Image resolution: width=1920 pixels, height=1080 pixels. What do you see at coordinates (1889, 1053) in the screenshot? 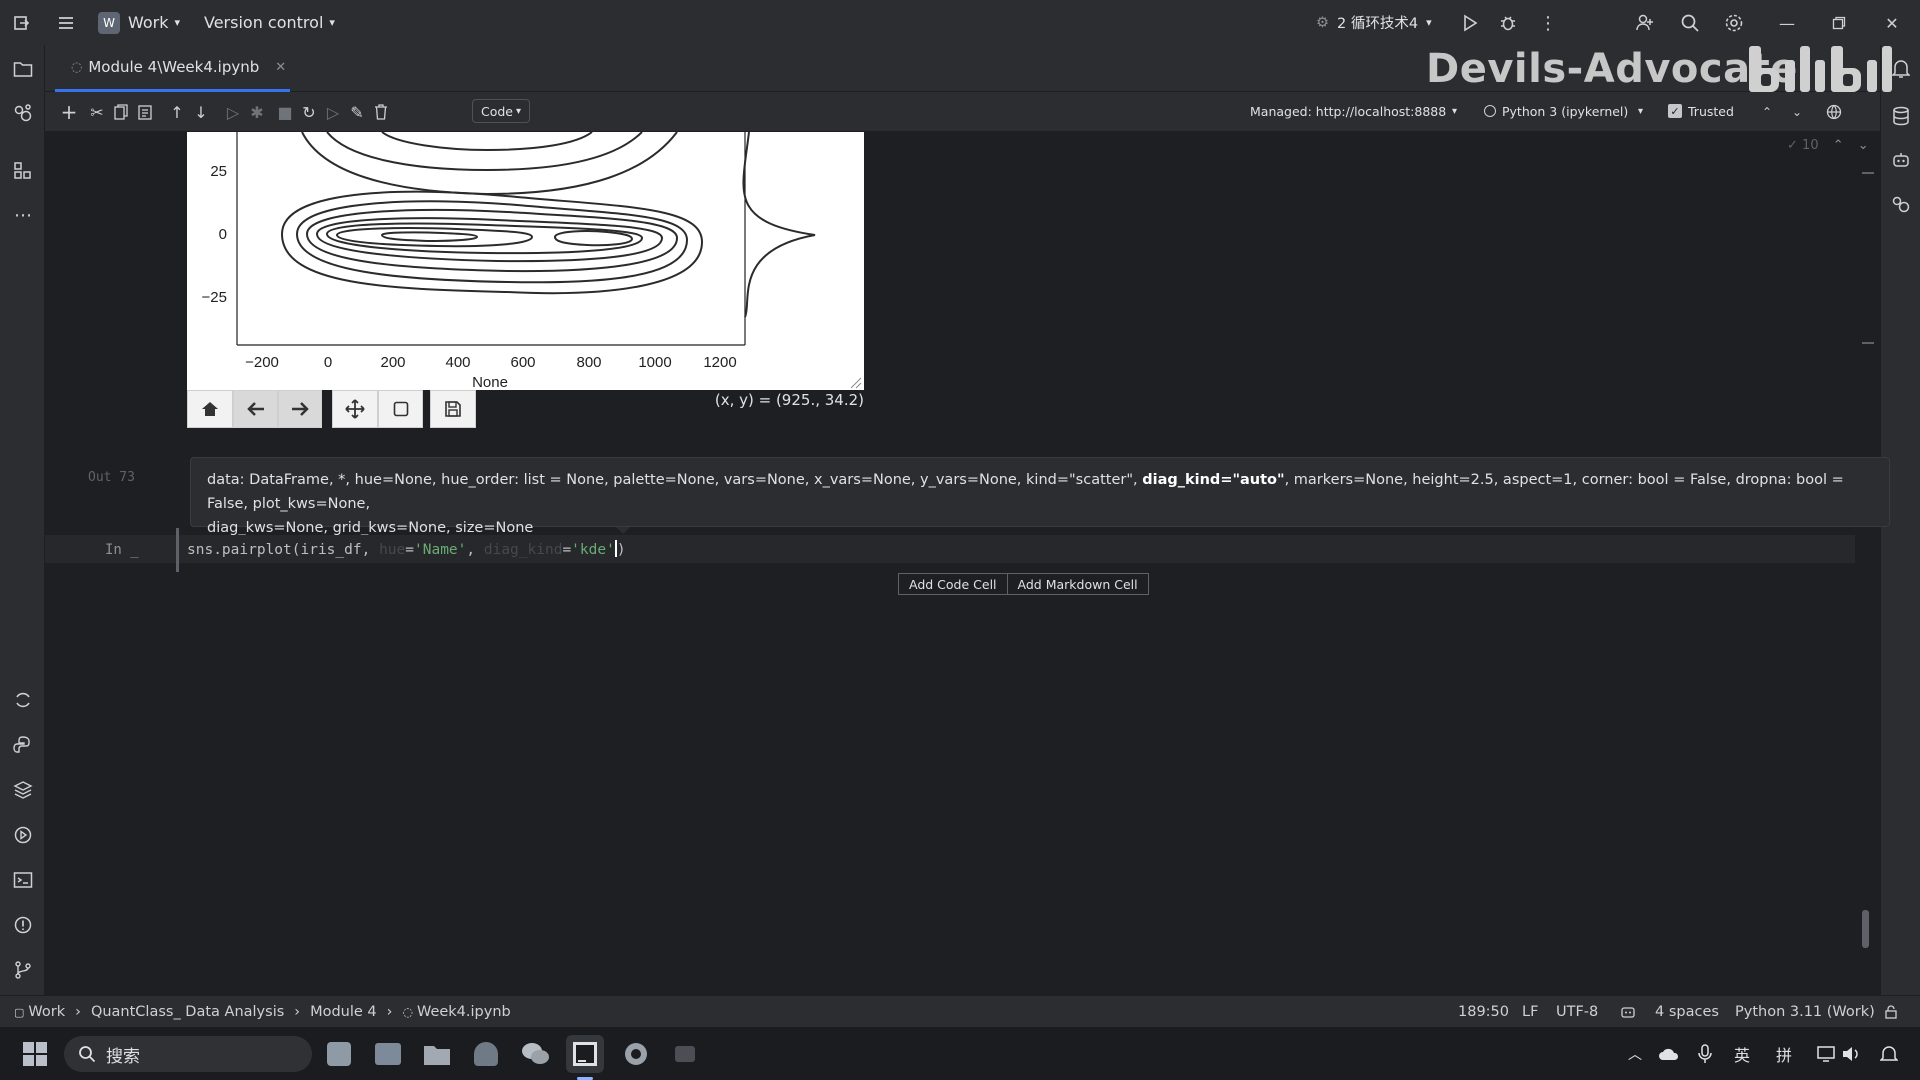
I see `notification-center-icon` at bounding box center [1889, 1053].